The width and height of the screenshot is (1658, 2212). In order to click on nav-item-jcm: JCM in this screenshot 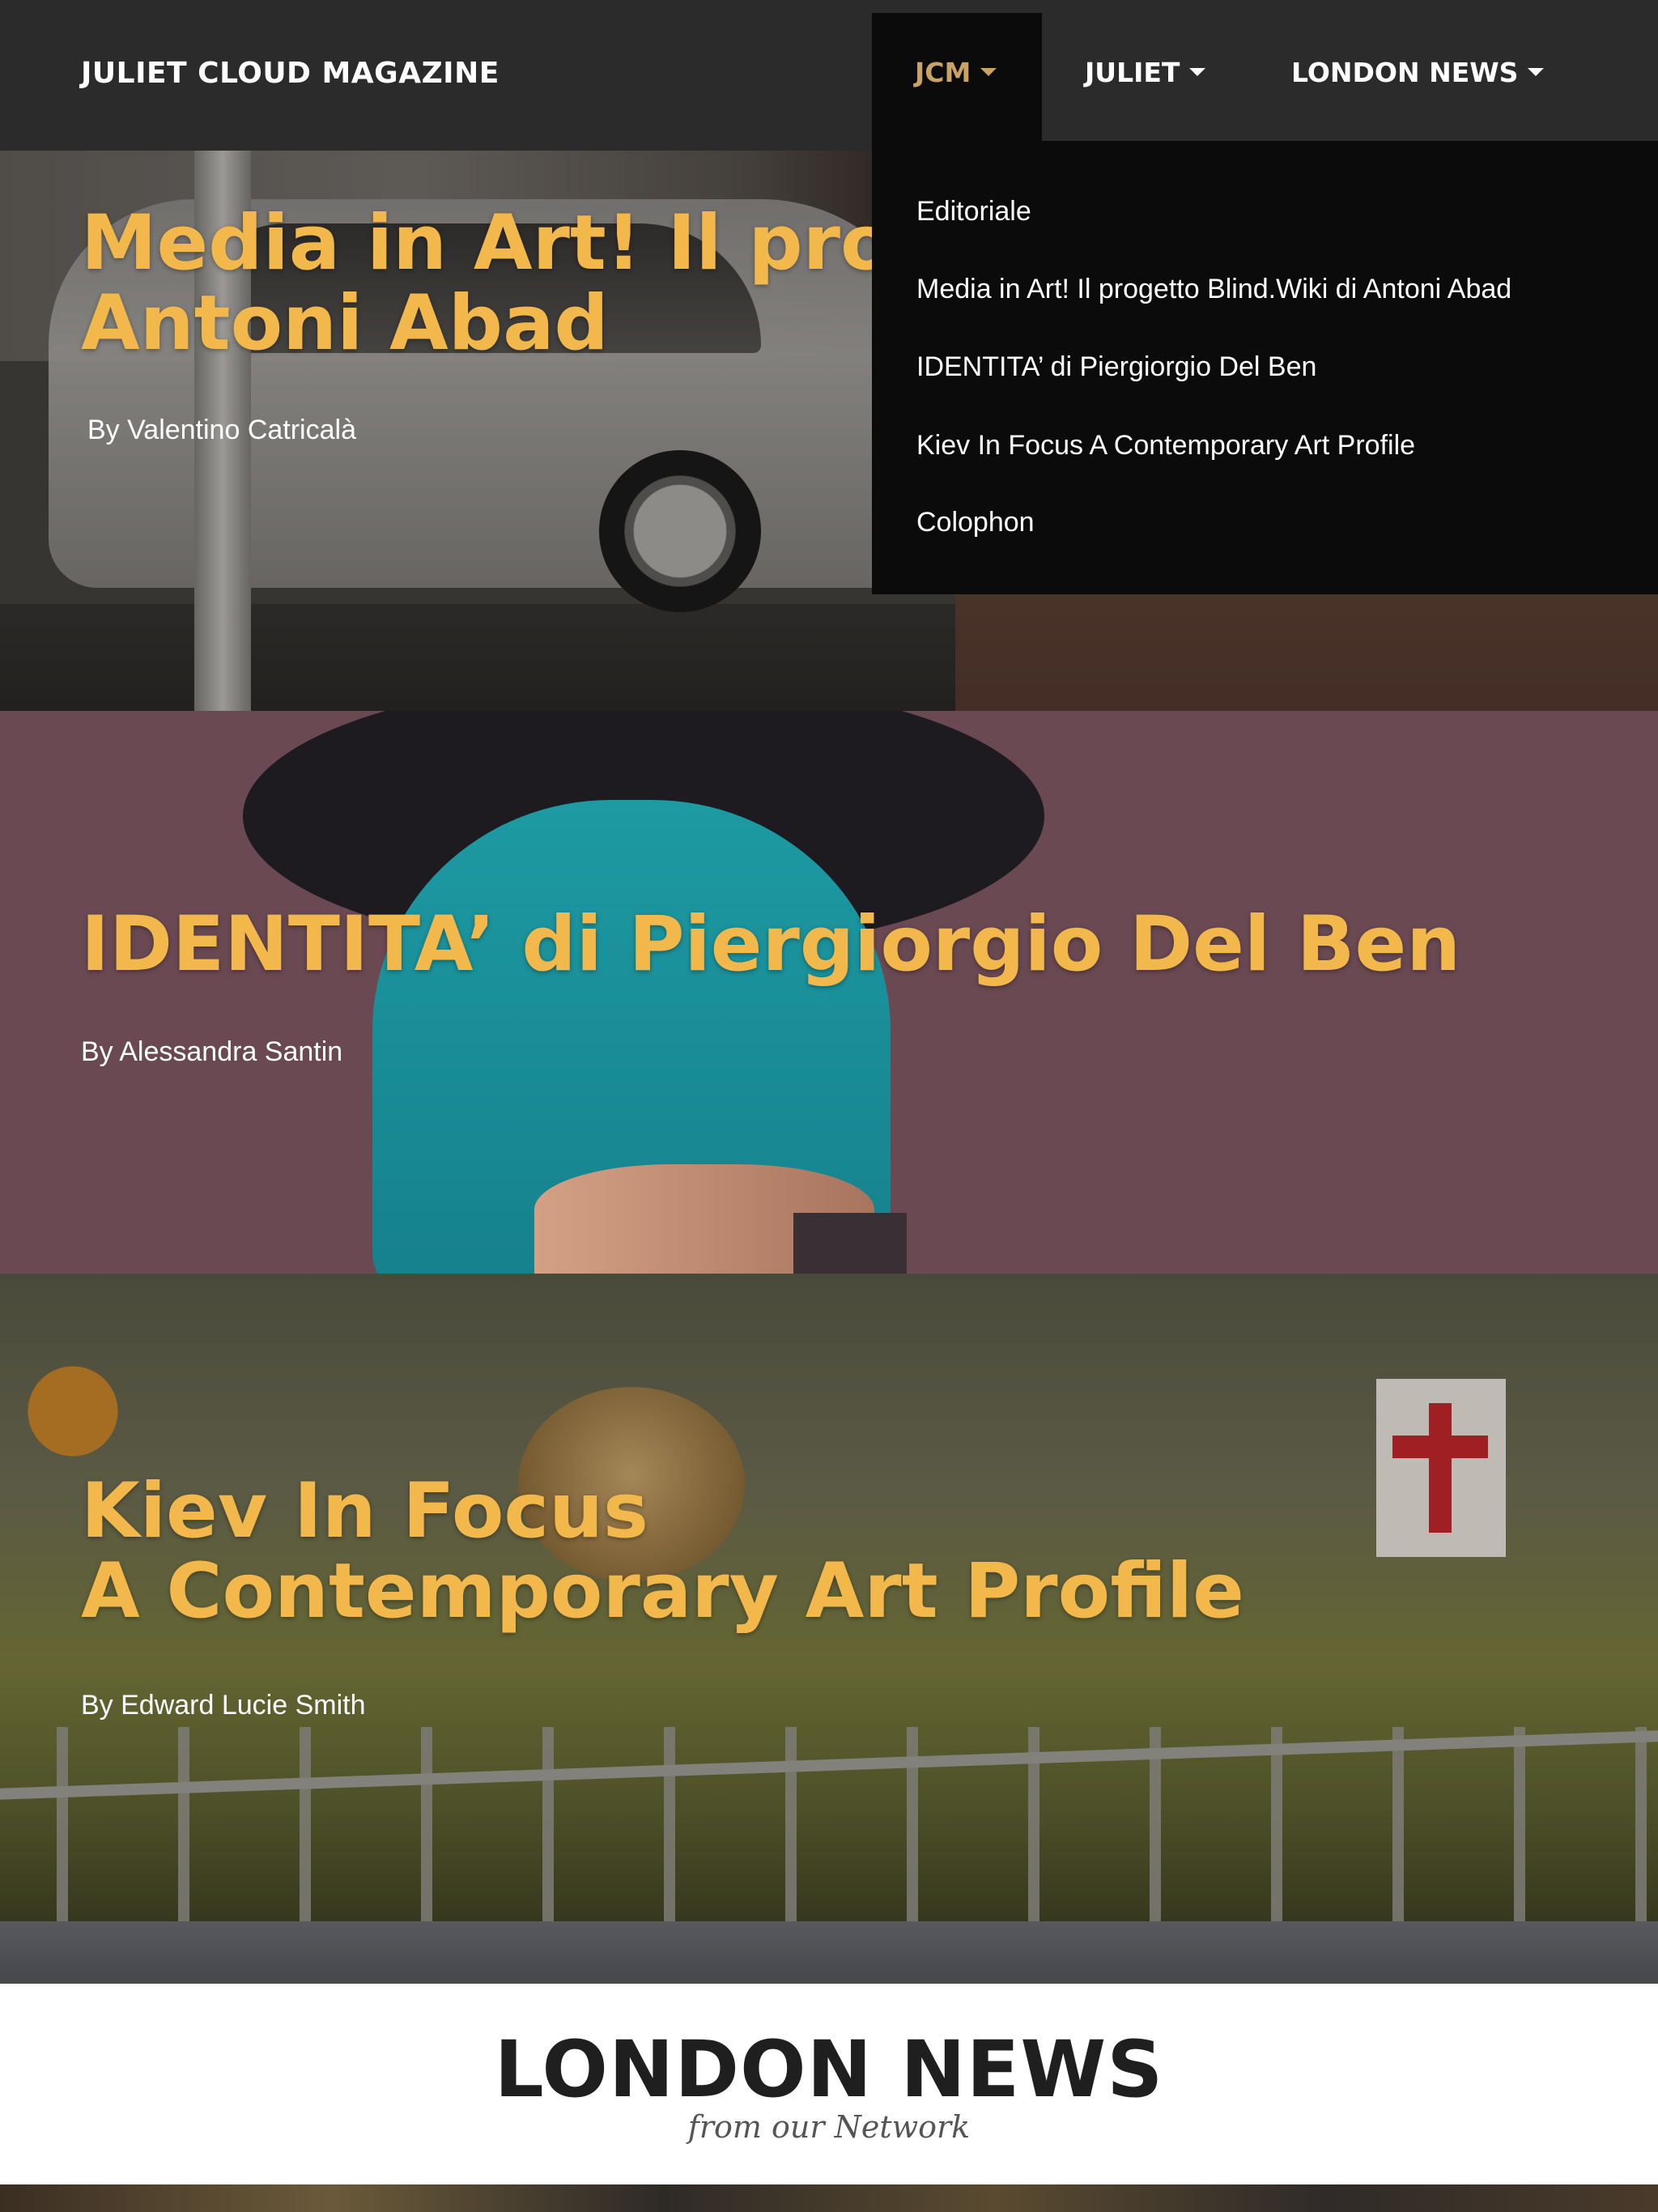, I will do `click(956, 73)`.